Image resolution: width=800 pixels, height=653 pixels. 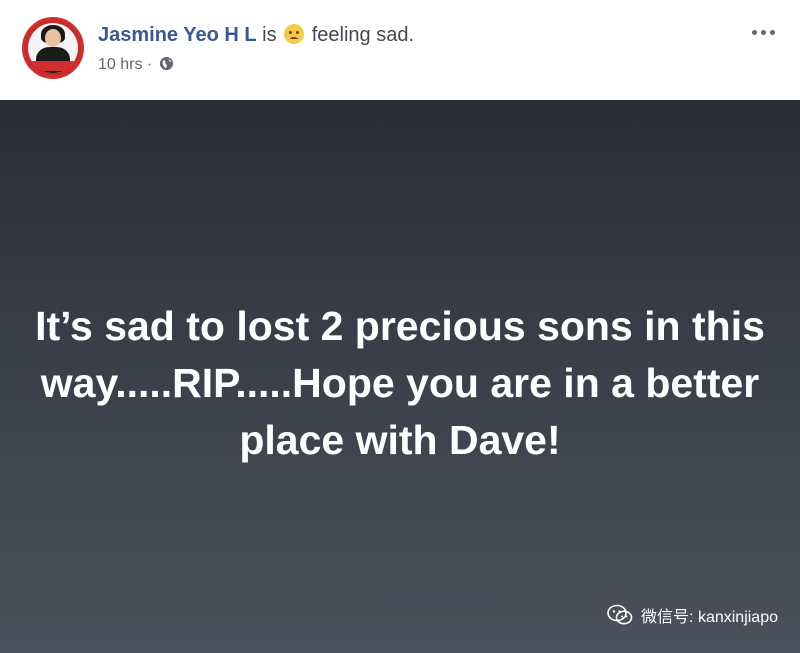 What do you see at coordinates (166, 63) in the screenshot?
I see `globe-icon` at bounding box center [166, 63].